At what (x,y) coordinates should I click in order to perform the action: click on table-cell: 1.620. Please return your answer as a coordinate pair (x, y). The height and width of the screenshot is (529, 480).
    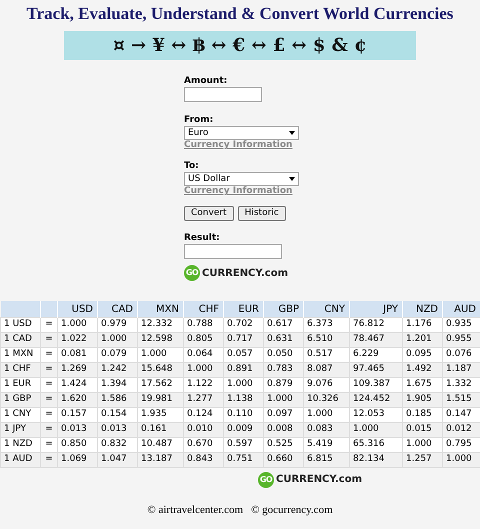
    Looking at the image, I should click on (78, 400).